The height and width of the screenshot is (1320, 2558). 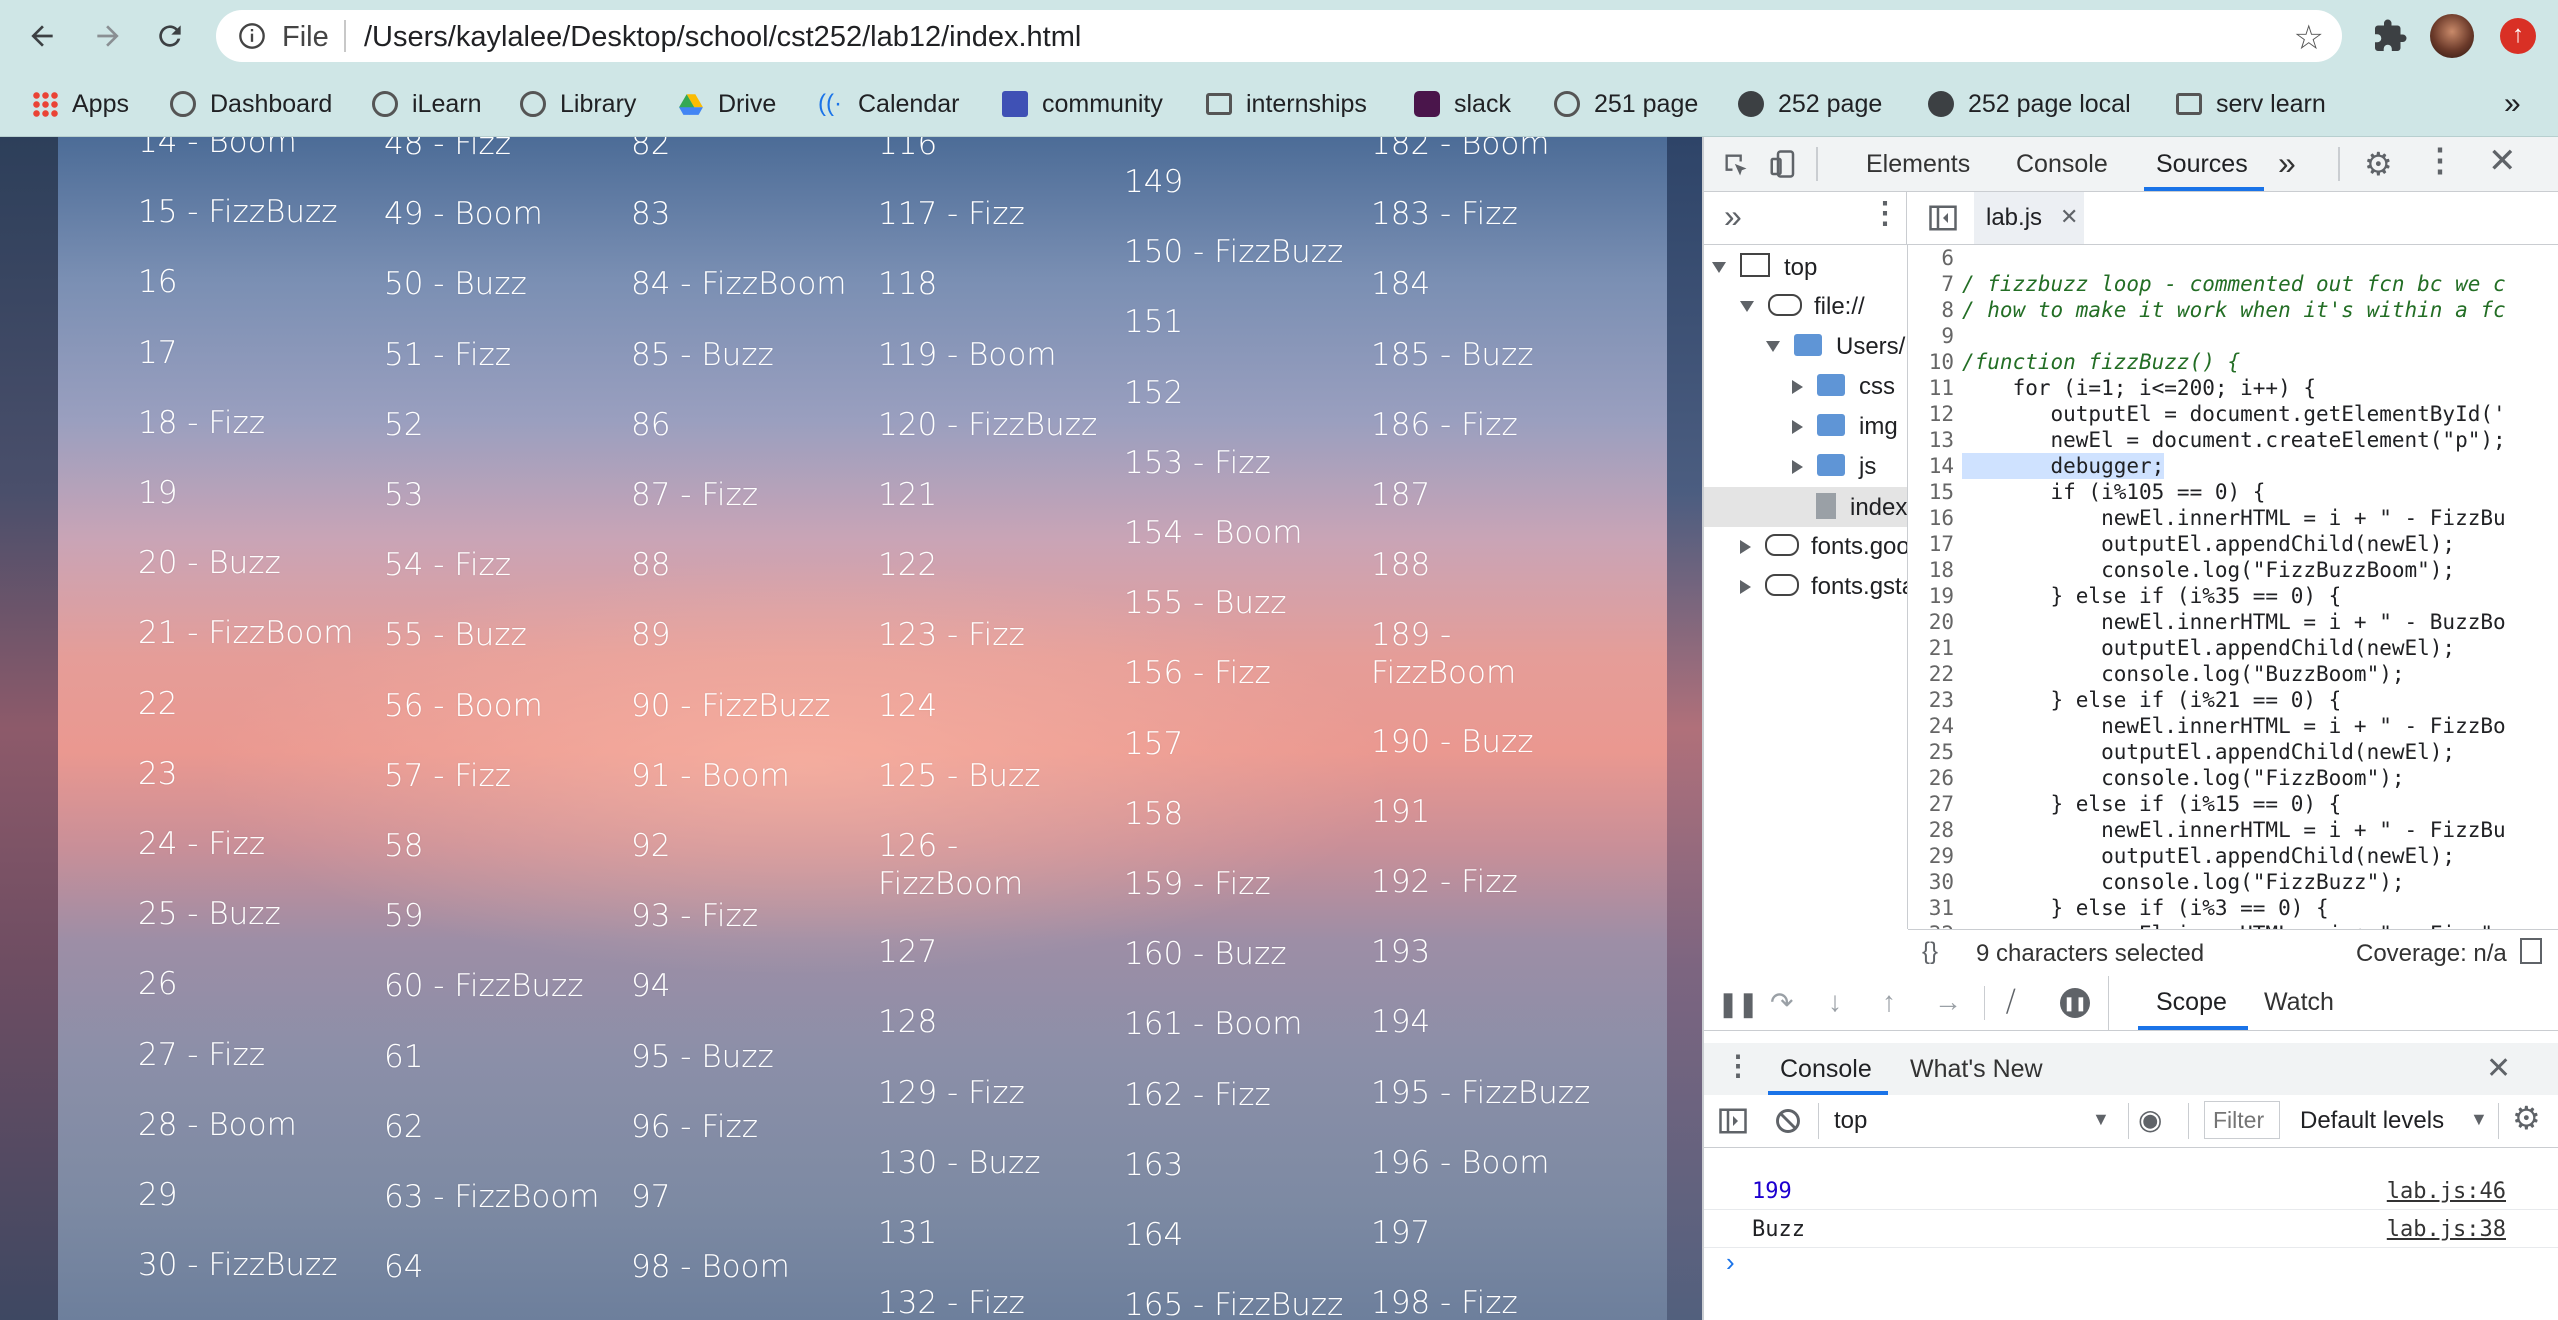 I want to click on bookmark-library: Library, so click(x=578, y=104).